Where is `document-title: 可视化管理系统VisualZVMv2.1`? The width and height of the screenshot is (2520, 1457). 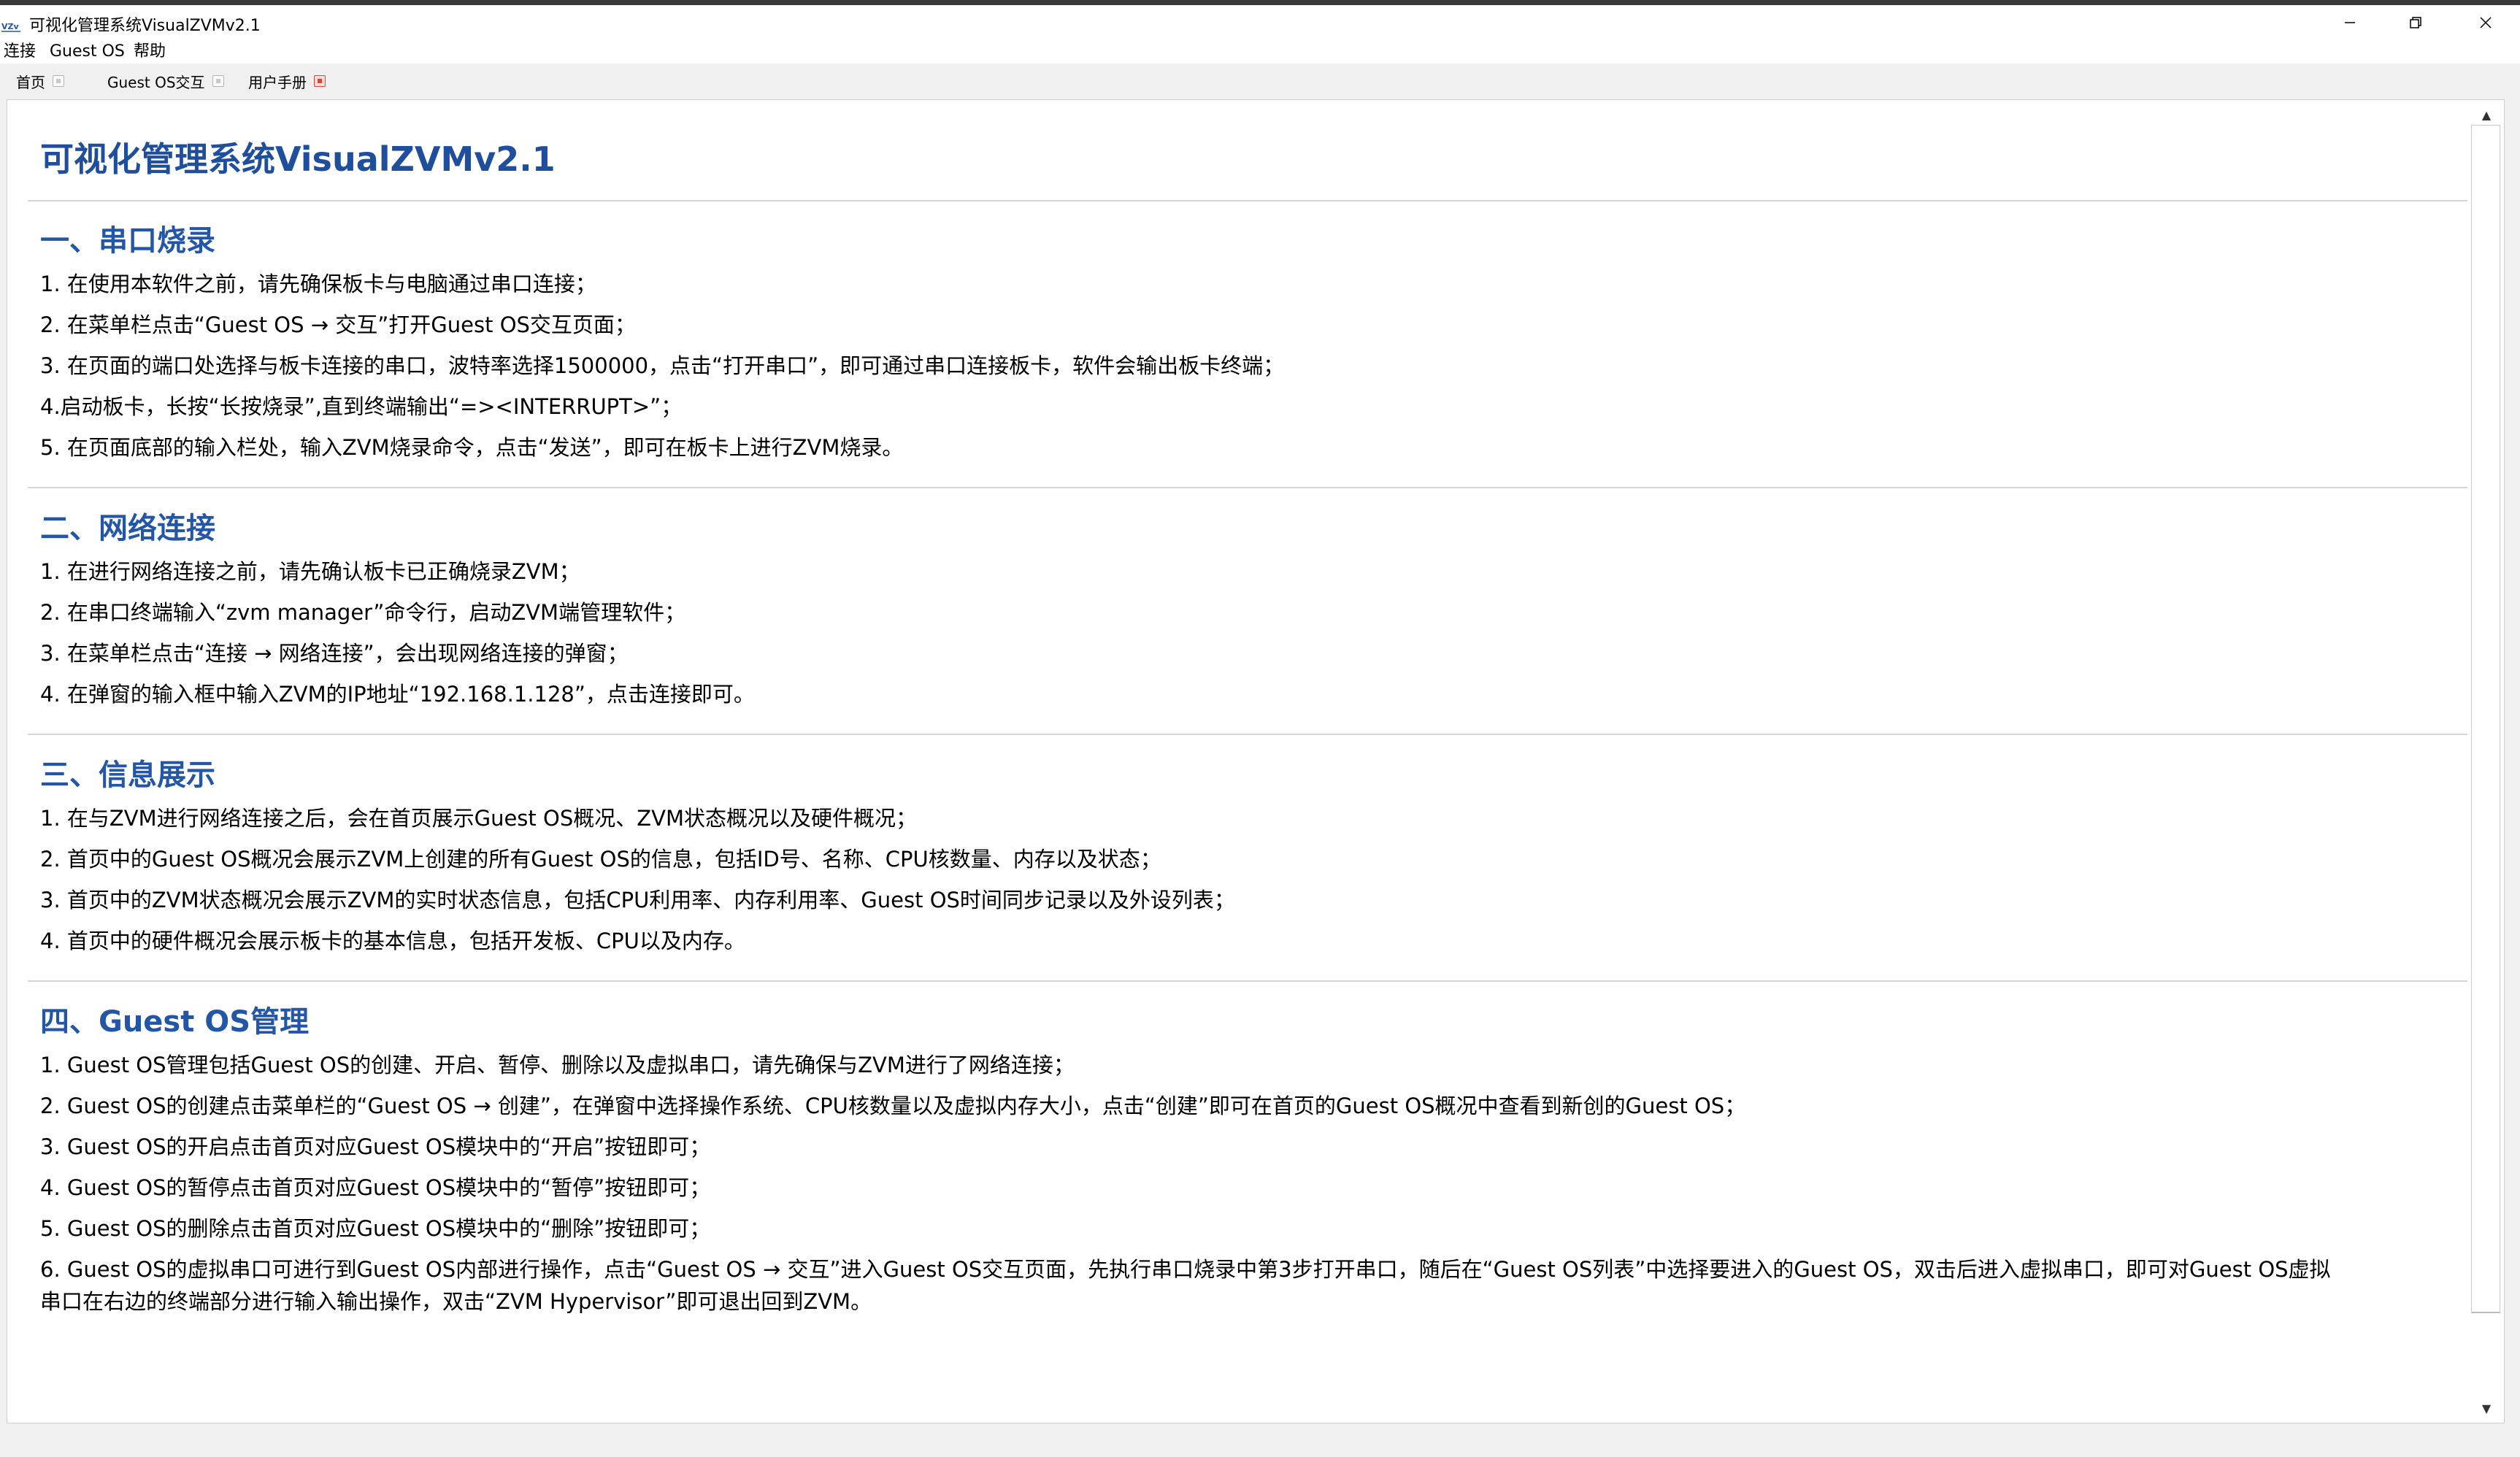
document-title: 可视化管理系统VisualZVMv2.1 is located at coordinates (298, 159).